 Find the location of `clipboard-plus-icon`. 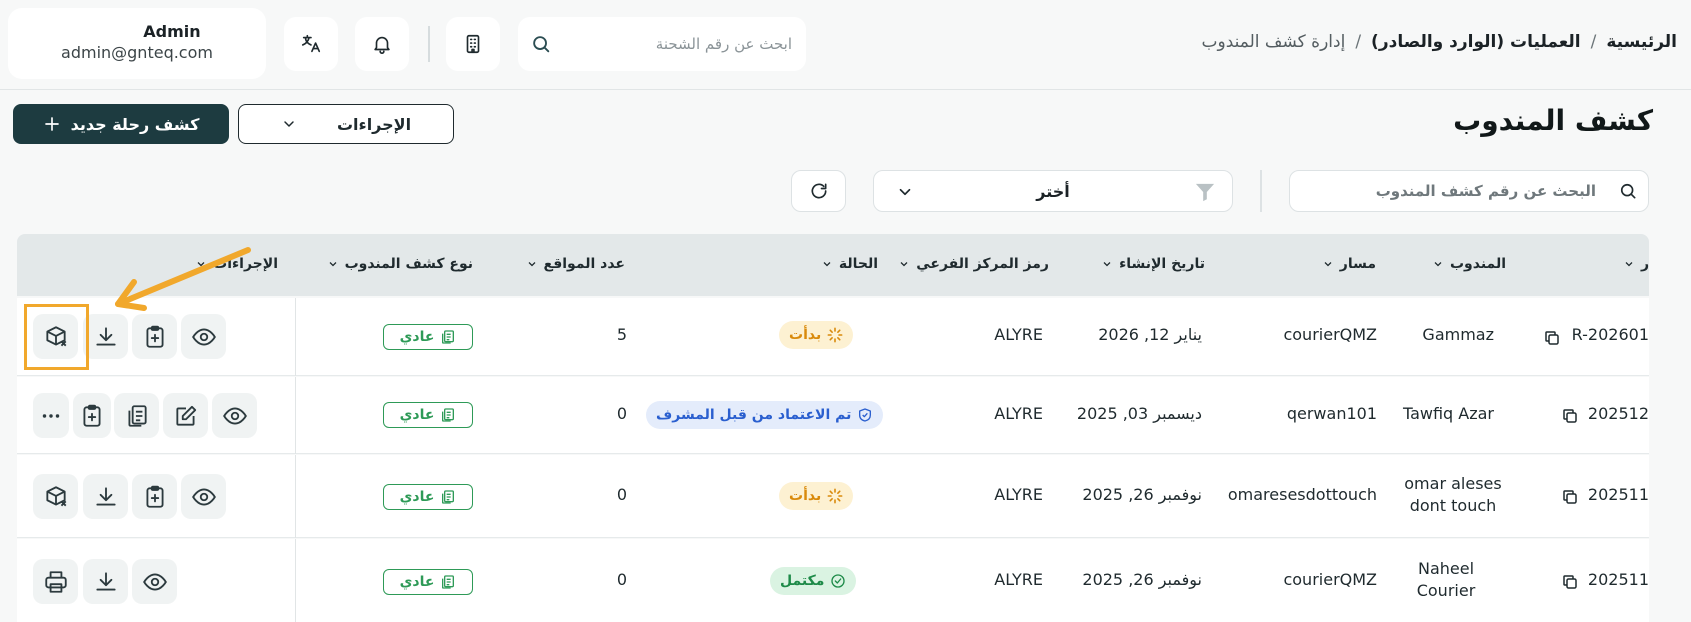

clipboard-plus-icon is located at coordinates (92, 415).